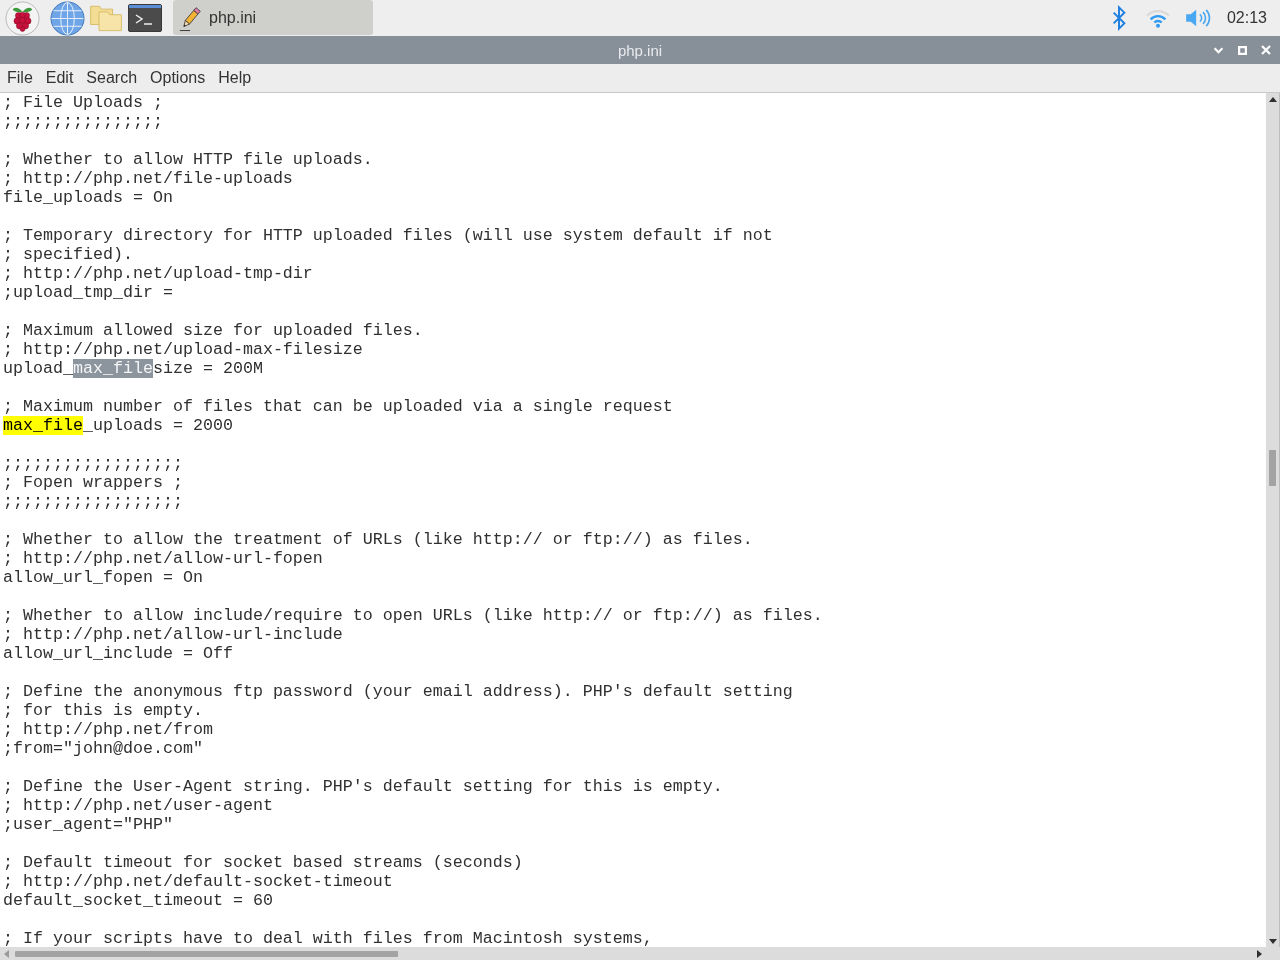  I want to click on code-line: ; Whether to allow HTTP file uploads., so click(188, 159).